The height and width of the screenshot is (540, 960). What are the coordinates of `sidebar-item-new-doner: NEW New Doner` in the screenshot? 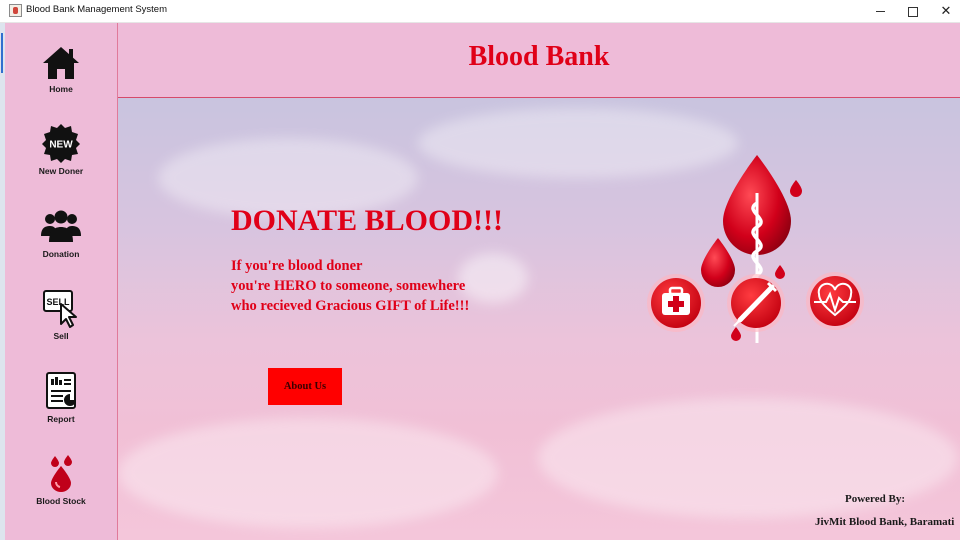 It's located at (61, 160).